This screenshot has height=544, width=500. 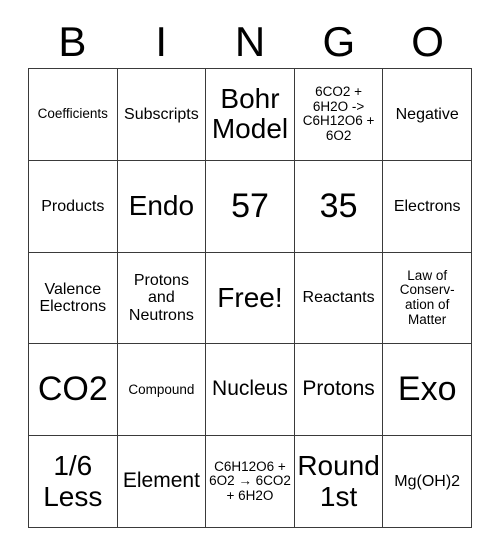 What do you see at coordinates (427, 41) in the screenshot?
I see `bingo-header-letter-o: O` at bounding box center [427, 41].